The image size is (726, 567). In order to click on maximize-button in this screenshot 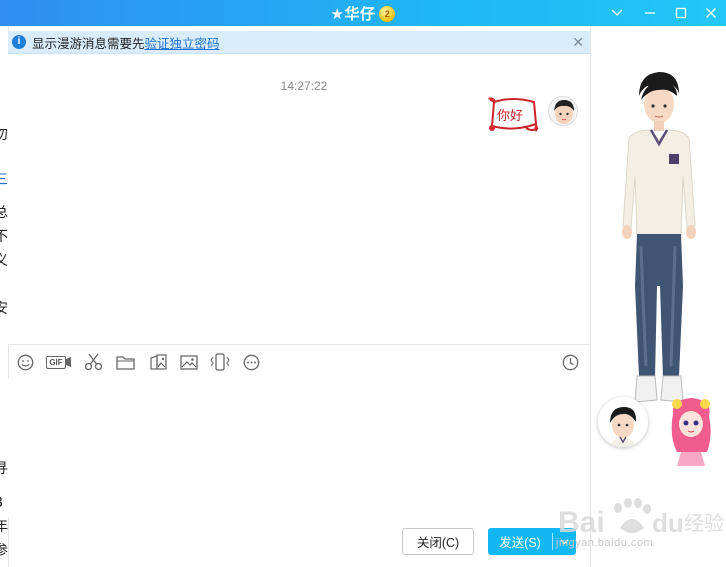, I will do `click(681, 13)`.